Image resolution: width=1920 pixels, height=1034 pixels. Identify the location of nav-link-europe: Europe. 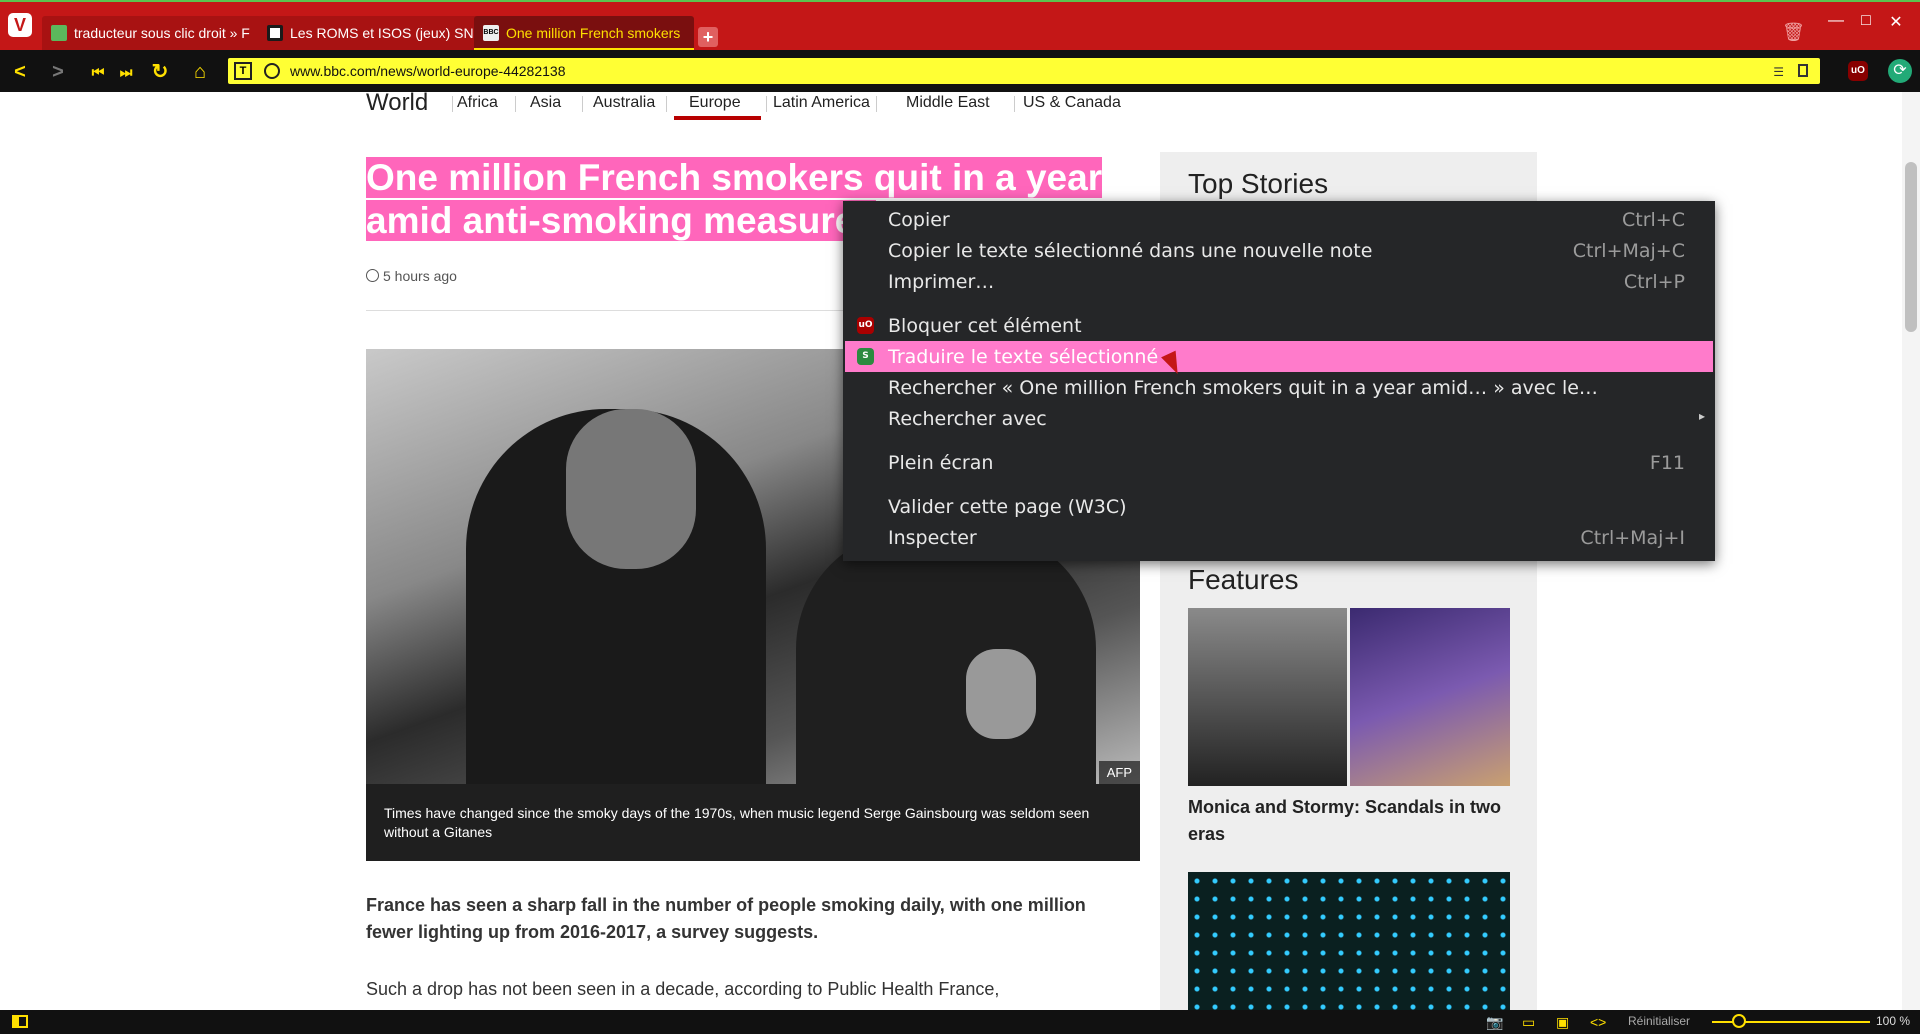
(715, 103).